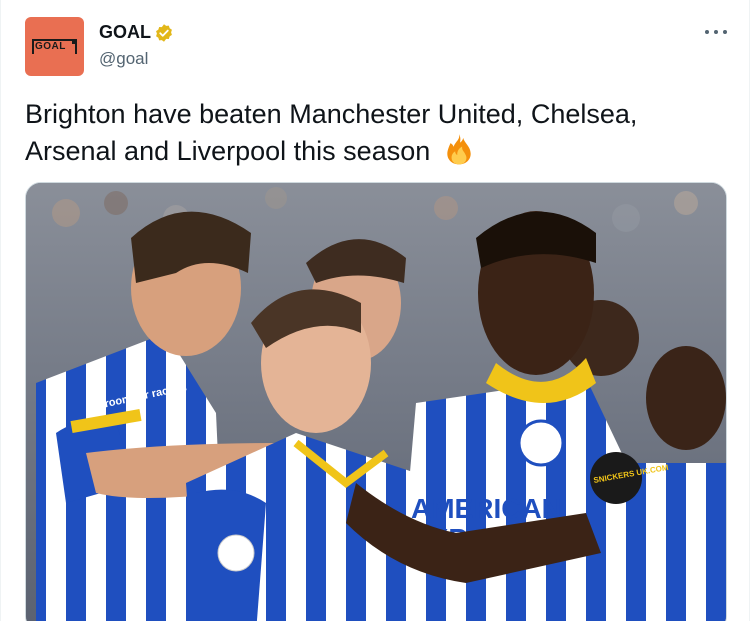 Image resolution: width=750 pixels, height=621 pixels. Describe the element at coordinates (459, 149) in the screenshot. I see `fire-emoji-icon` at that location.